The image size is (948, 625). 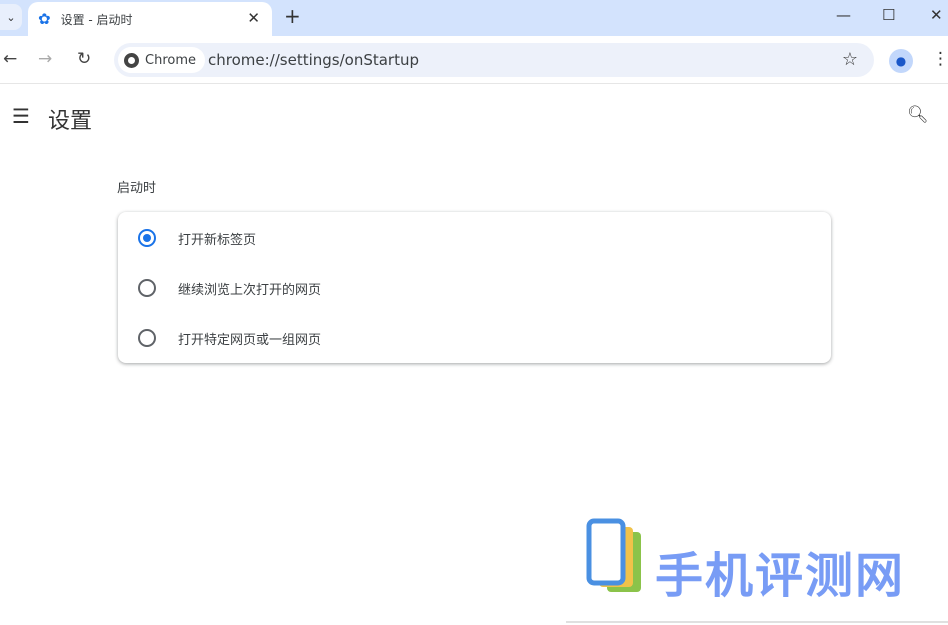 I want to click on profile-avatar: ●, so click(x=901, y=61).